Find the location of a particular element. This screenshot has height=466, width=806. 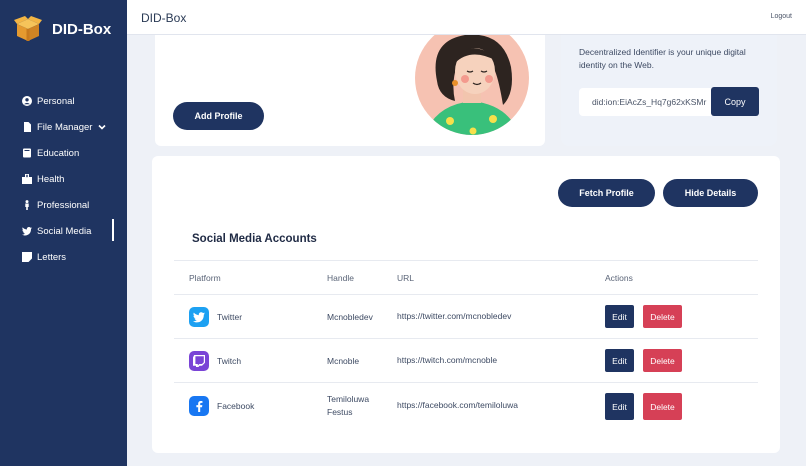

sidebar-item-social-media: Social Media is located at coordinates (63, 231).